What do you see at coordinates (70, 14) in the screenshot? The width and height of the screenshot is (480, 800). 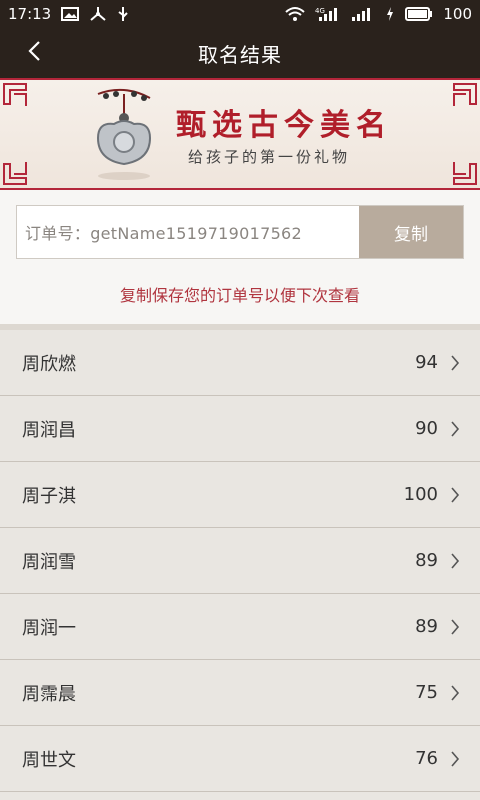 I see `image-notification-icon` at bounding box center [70, 14].